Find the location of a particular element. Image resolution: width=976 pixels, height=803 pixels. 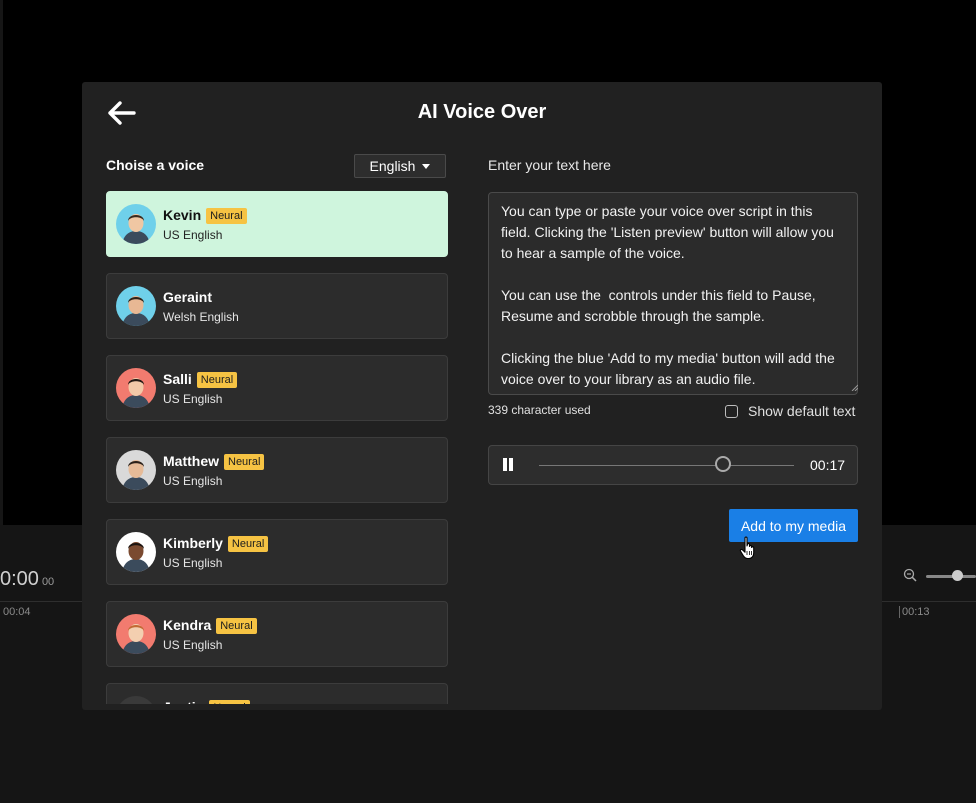

voices-panel-title: Choise a voice is located at coordinates (155, 165).